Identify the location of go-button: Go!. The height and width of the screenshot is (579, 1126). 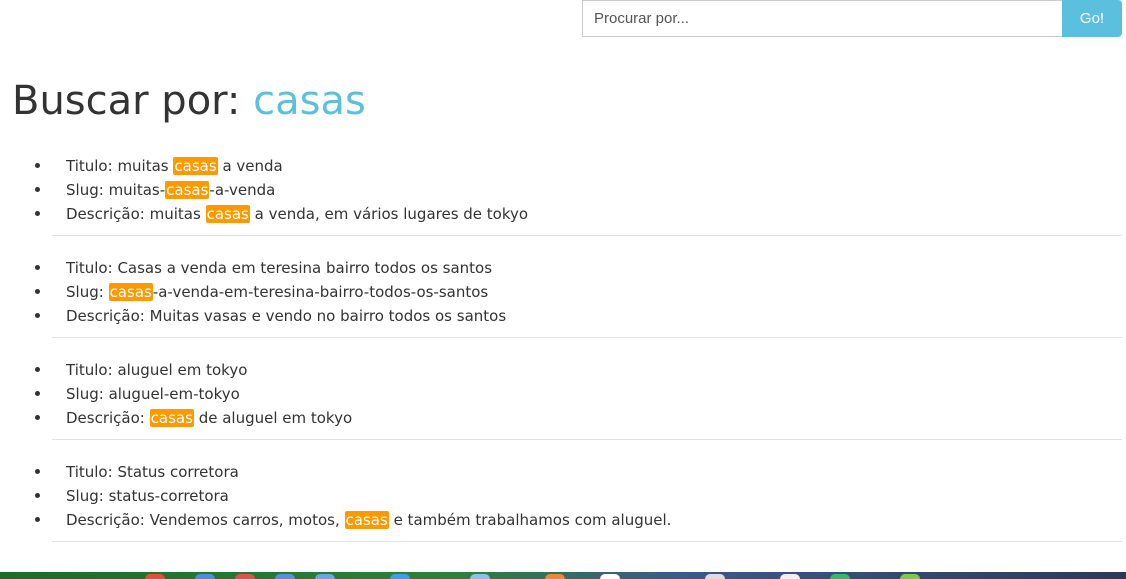
(1092, 18).